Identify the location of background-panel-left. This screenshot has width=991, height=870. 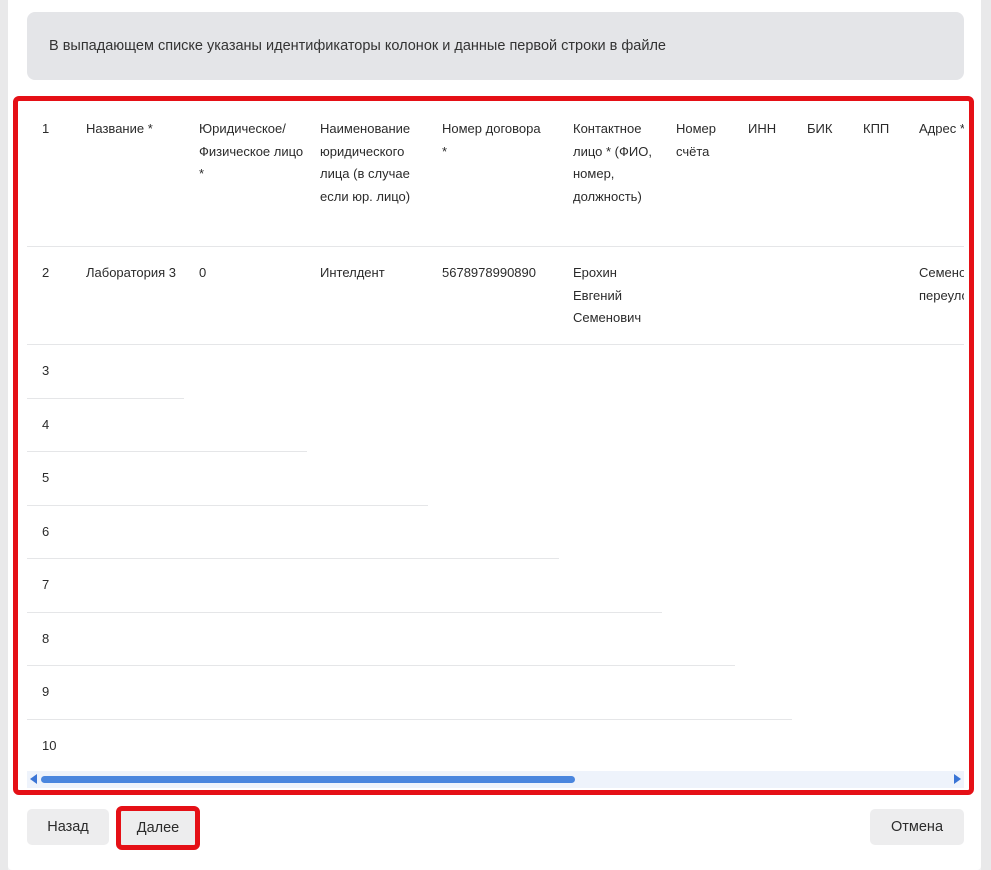
(4, 435).